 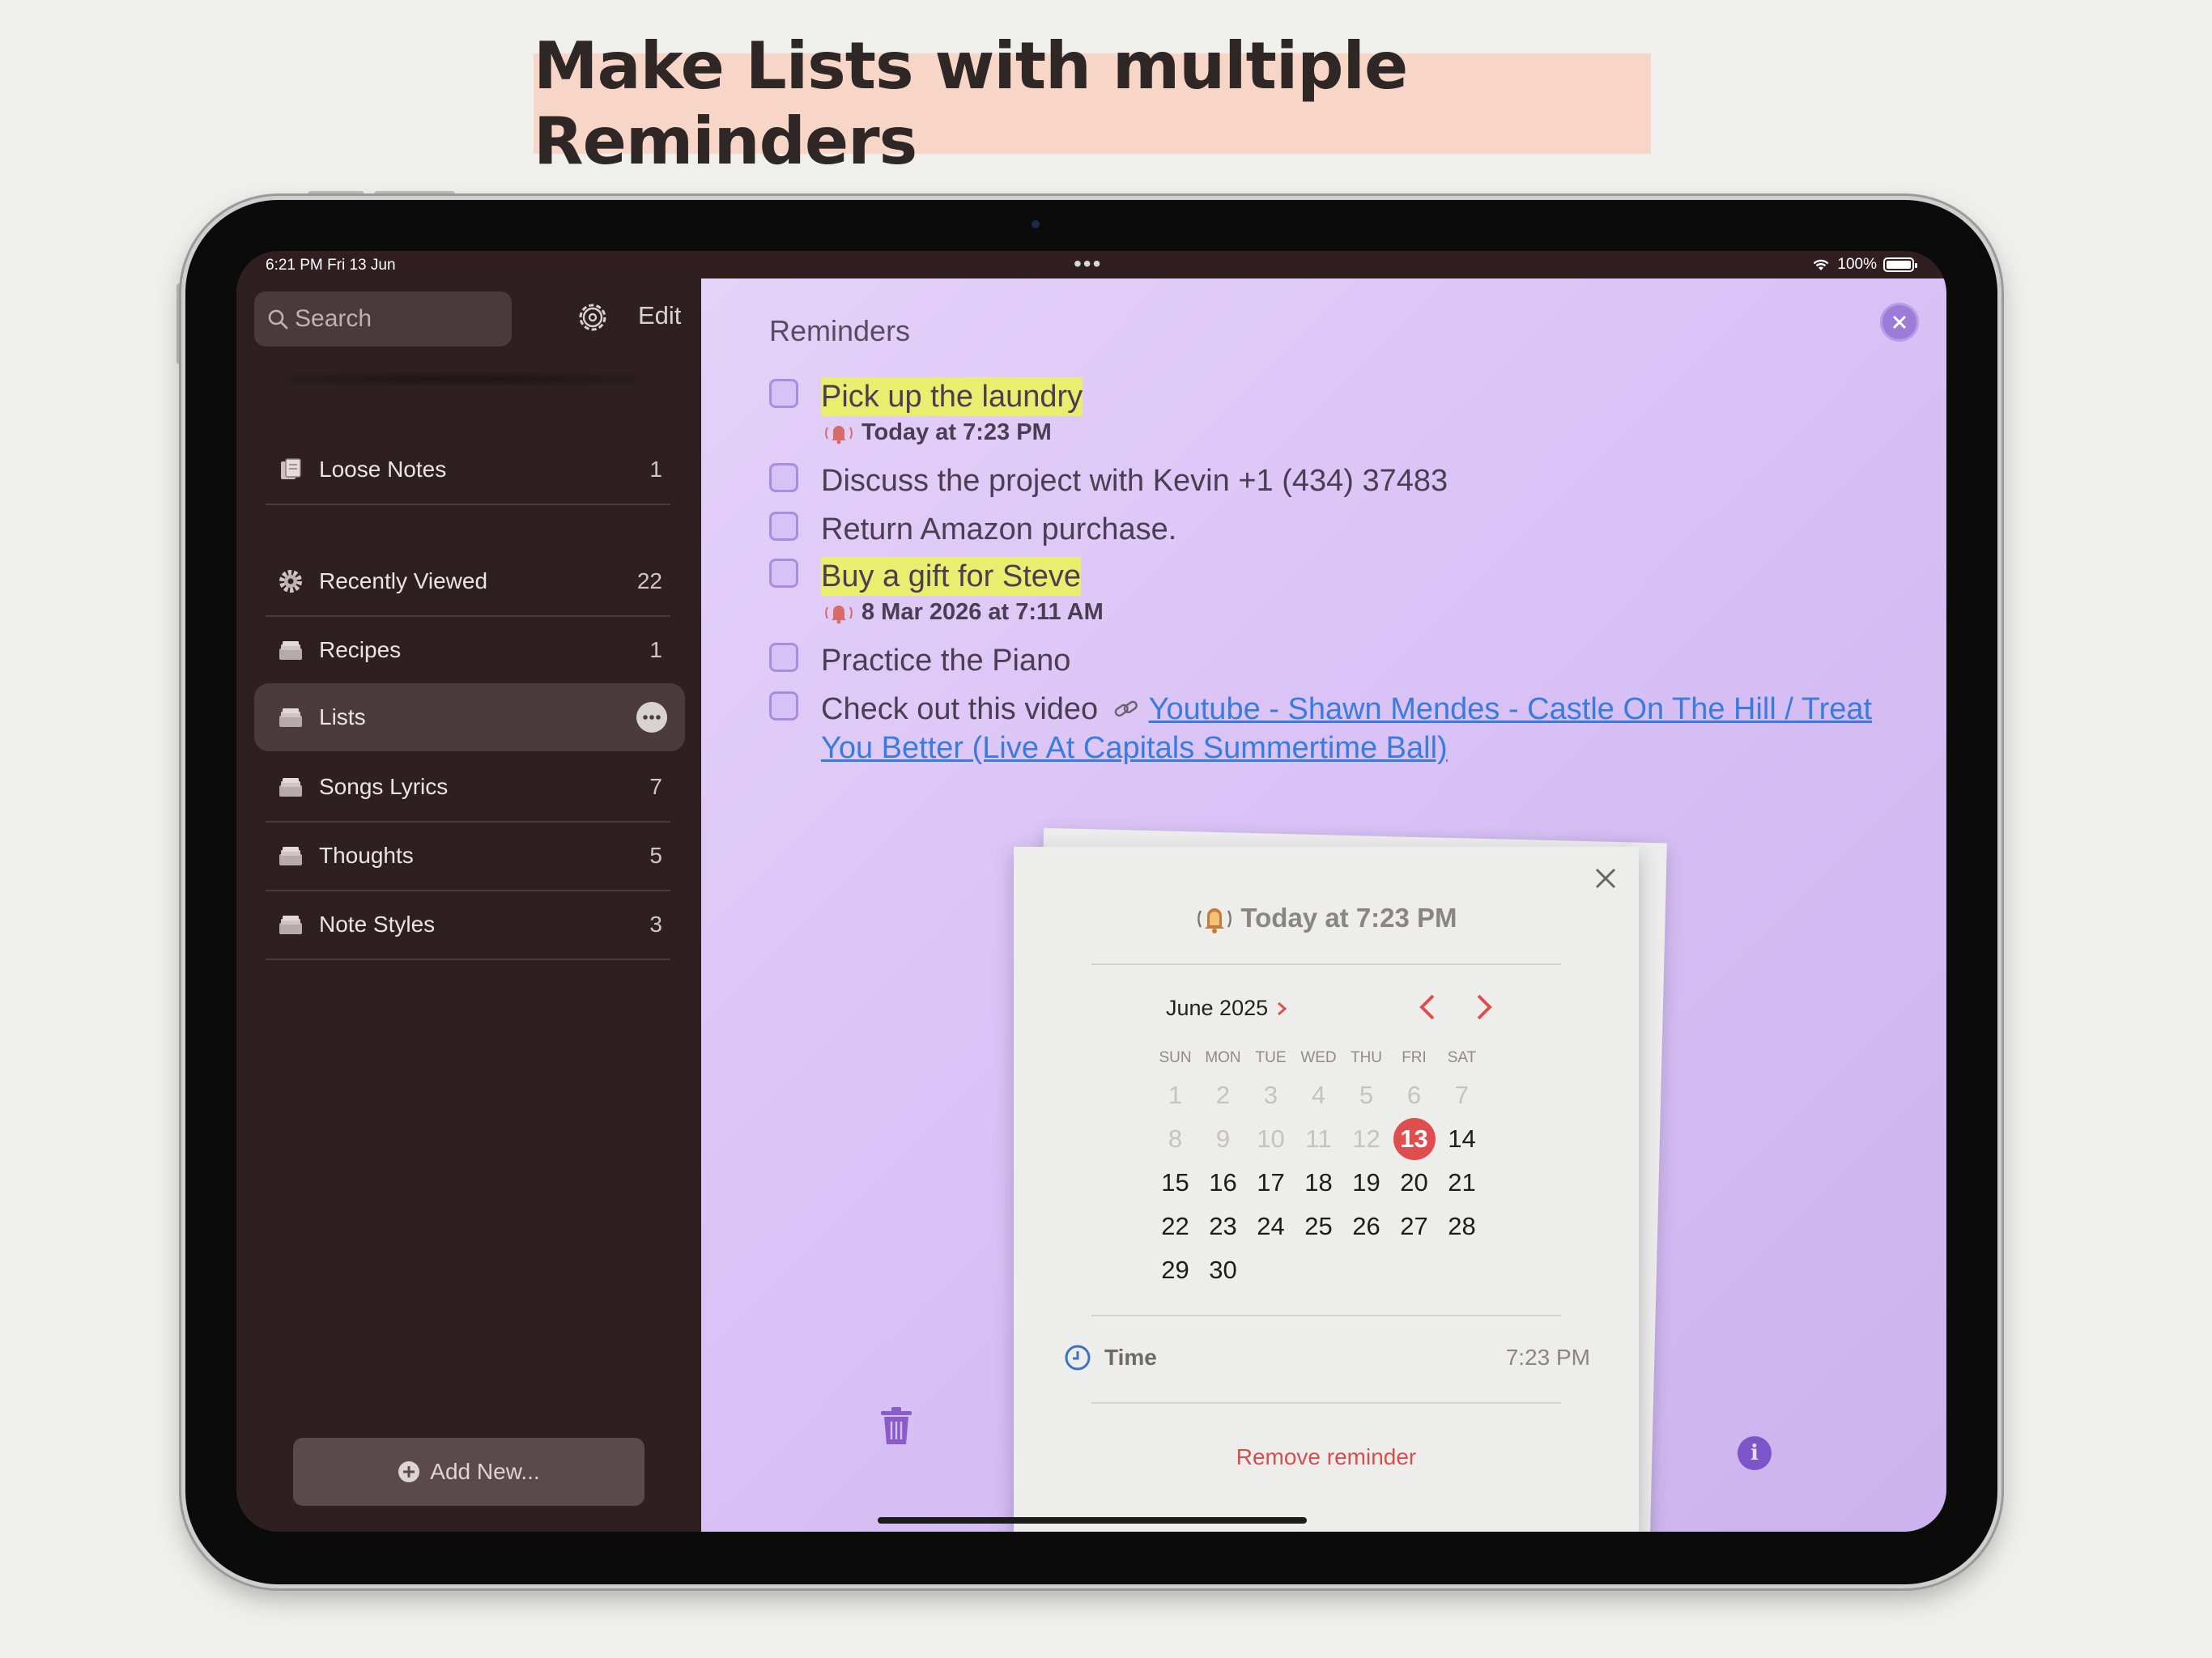 I want to click on search-placeholder: Search, so click(x=334, y=318).